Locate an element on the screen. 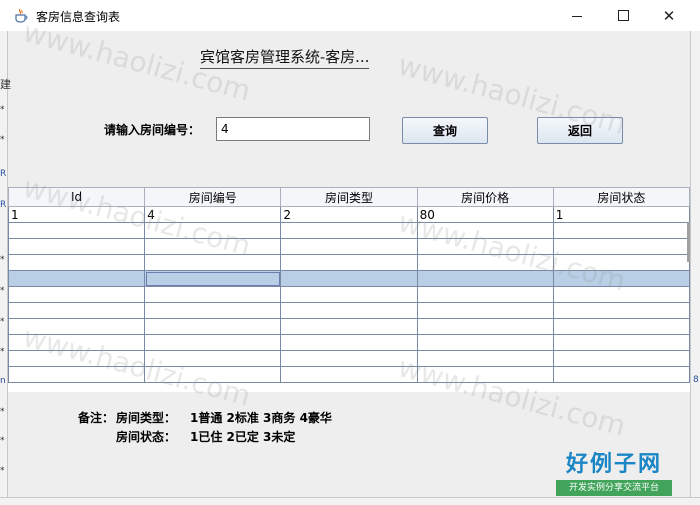 This screenshot has height=505, width=700. column-header: 房间类型 is located at coordinates (349, 197).